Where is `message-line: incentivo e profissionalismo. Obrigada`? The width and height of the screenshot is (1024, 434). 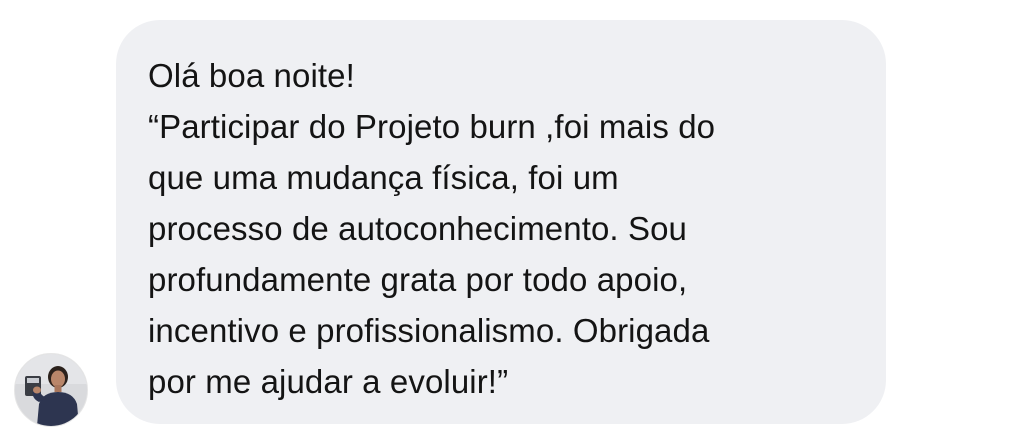
message-line: incentivo e profissionalismo. Obrigada is located at coordinates (429, 330).